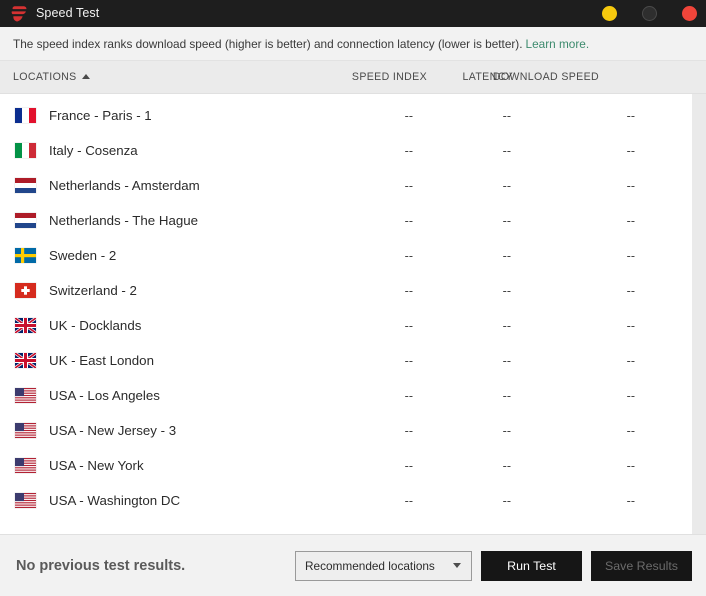  I want to click on location-set-select: Recommended locations, so click(383, 565).